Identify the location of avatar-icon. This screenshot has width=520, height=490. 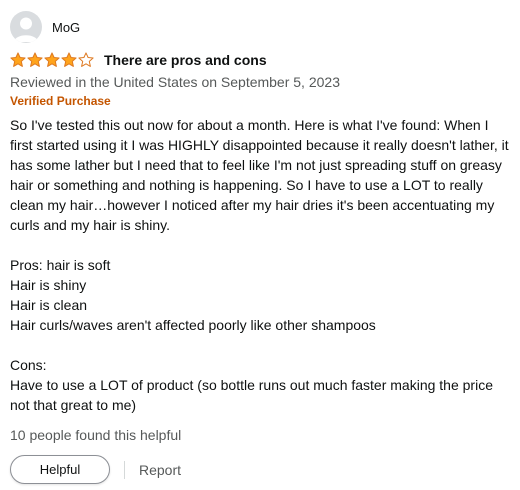
(26, 27).